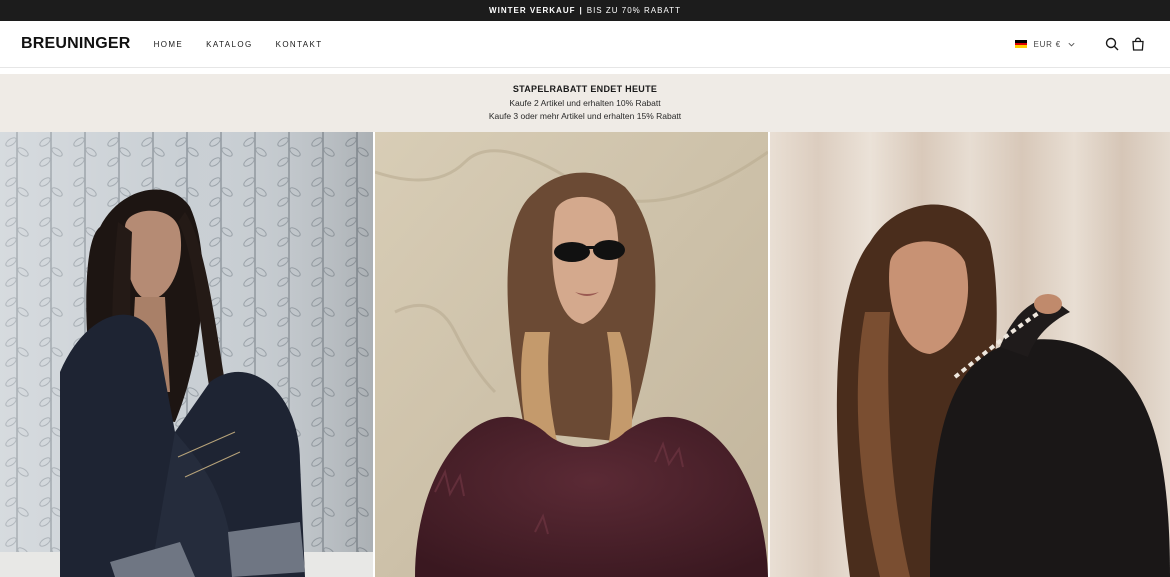 Image resolution: width=1170 pixels, height=577 pixels. Describe the element at coordinates (1071, 44) in the screenshot. I see `chevron-down-icon` at that location.